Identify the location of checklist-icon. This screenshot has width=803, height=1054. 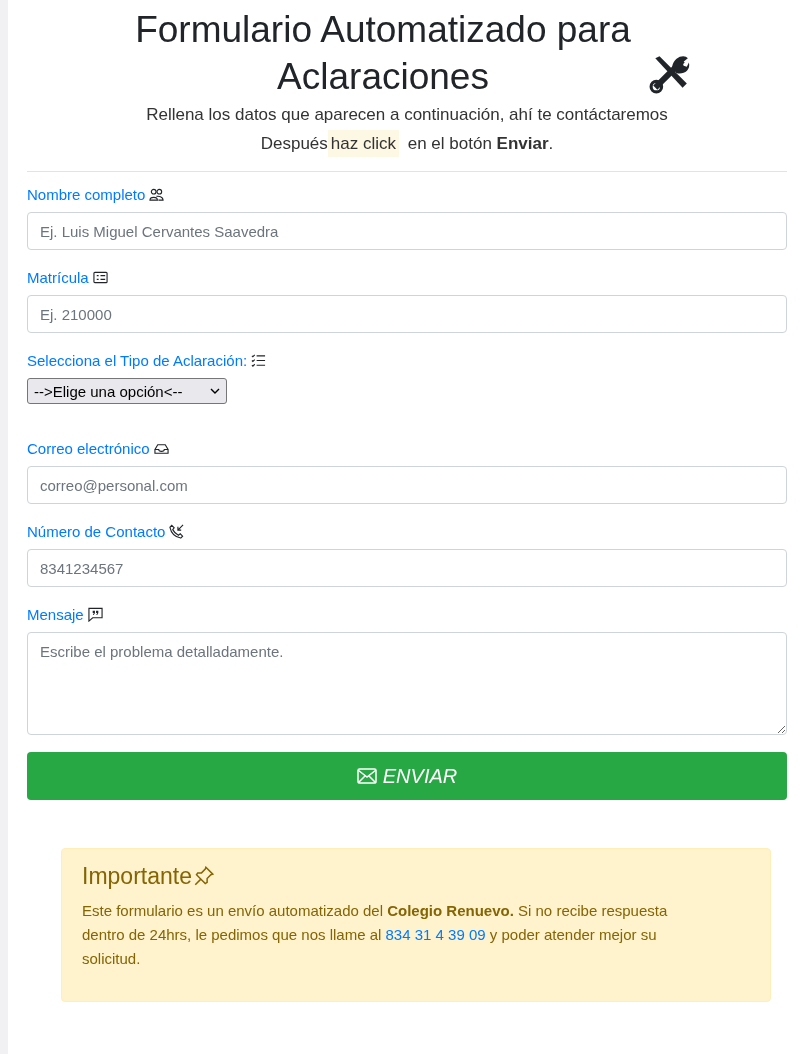
(259, 360).